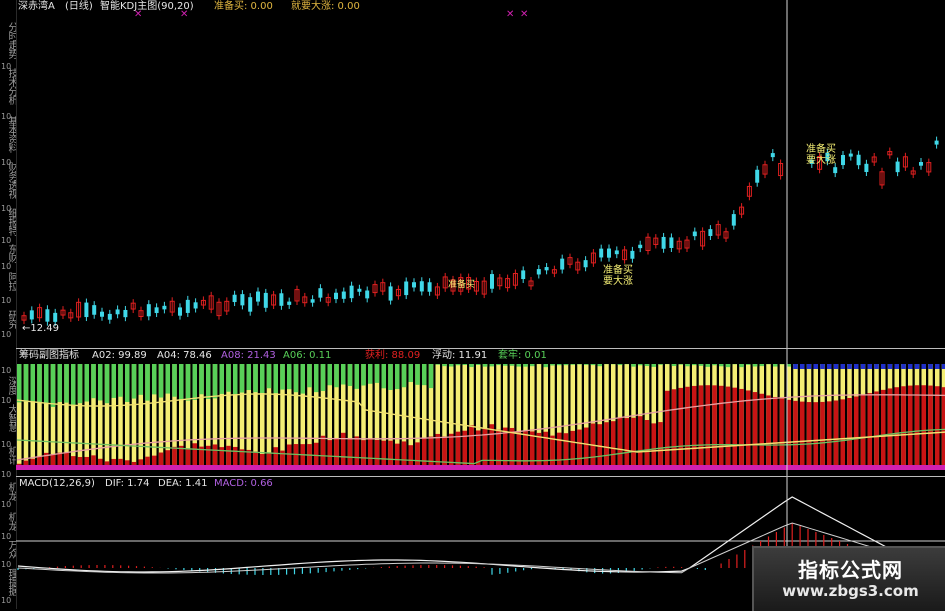  Describe the element at coordinates (849, 591) in the screenshot. I see `watermark-url: www.zbgs3.com` at that location.